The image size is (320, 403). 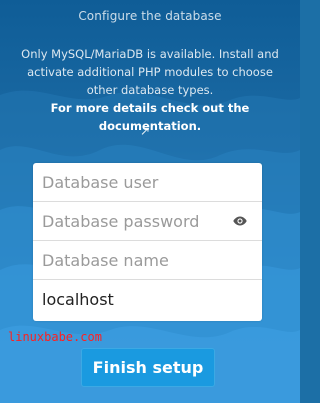 What do you see at coordinates (55, 337) in the screenshot?
I see `watermark-text: linuxbabe.com` at bounding box center [55, 337].